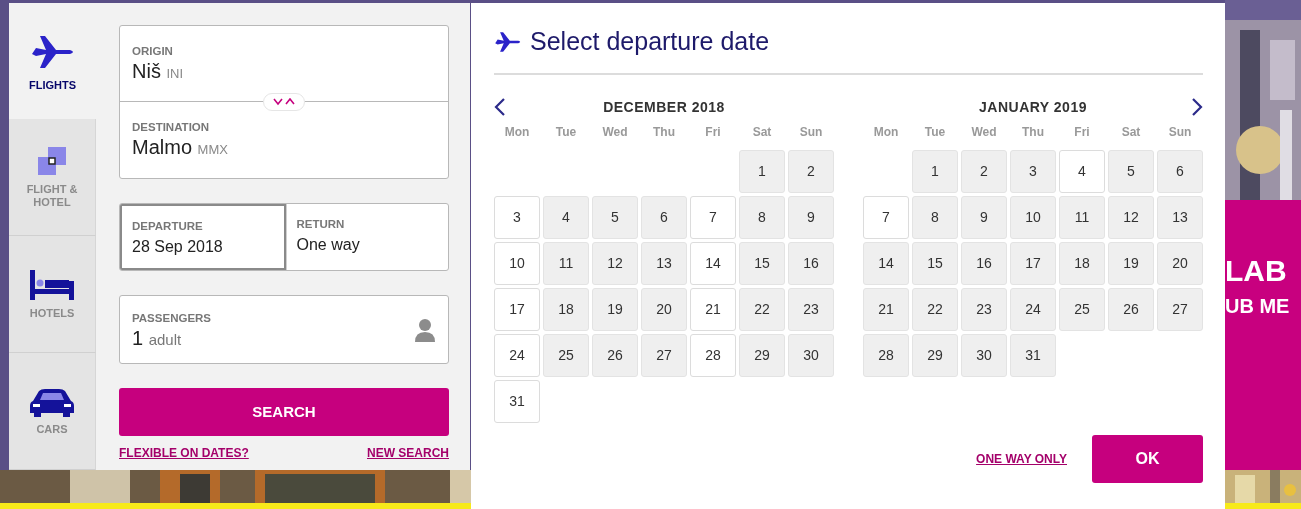 This screenshot has height=509, width=1301. What do you see at coordinates (1256, 271) in the screenshot?
I see `banner-text: LAB` at bounding box center [1256, 271].